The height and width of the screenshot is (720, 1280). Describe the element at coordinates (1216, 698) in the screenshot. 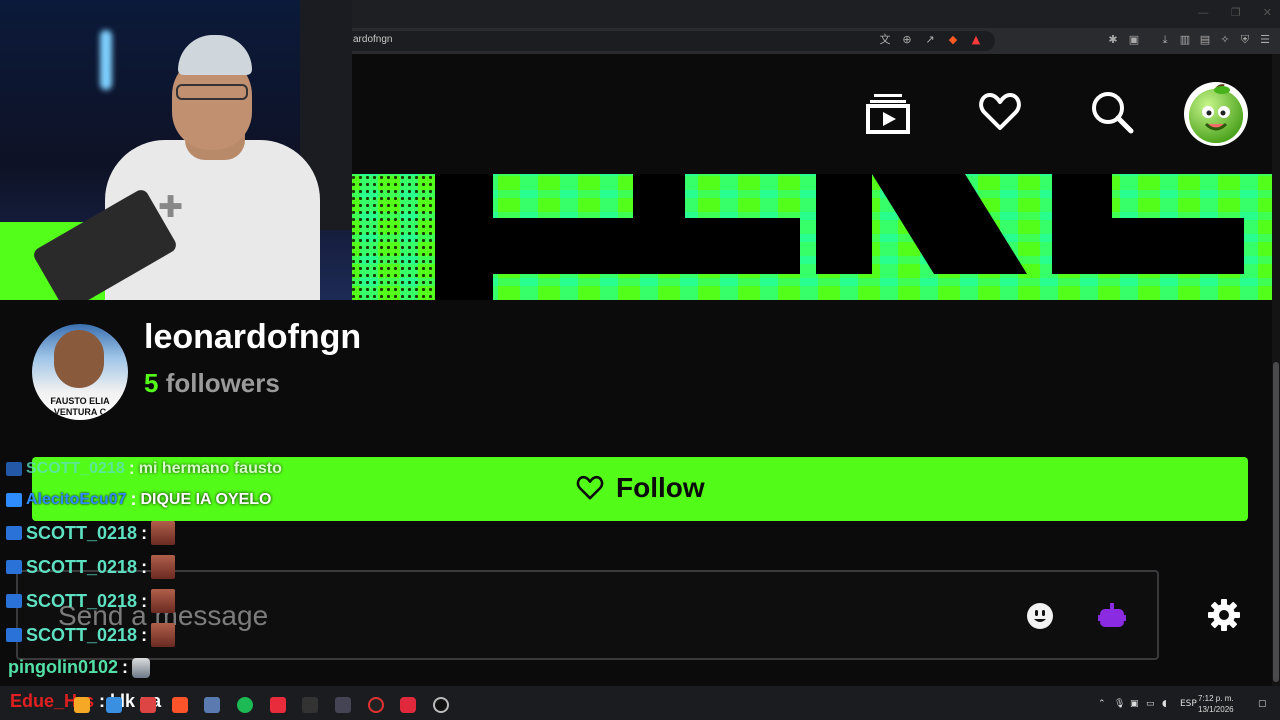

I see `clock-time: 7:12 p. m.` at that location.